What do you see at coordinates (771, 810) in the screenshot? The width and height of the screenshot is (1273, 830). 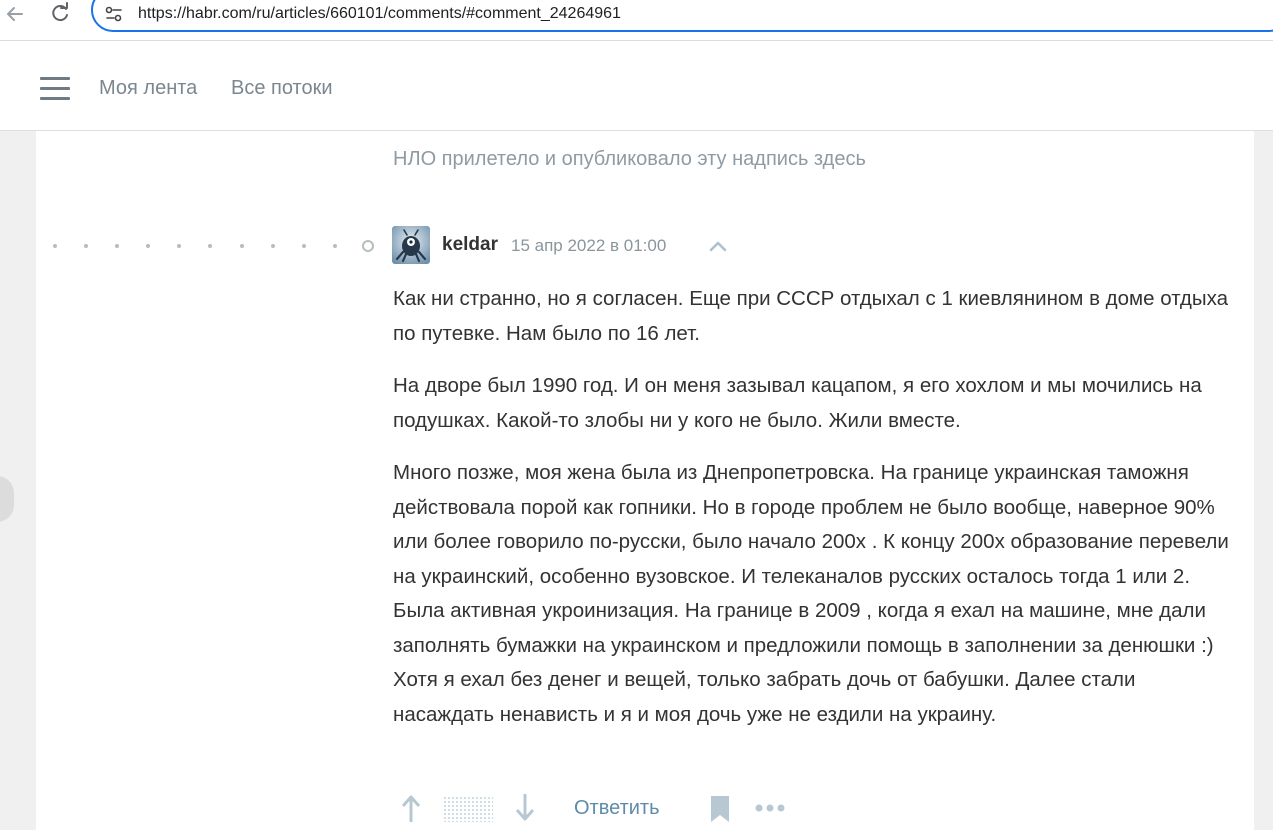 I see `more-dots-icon` at bounding box center [771, 810].